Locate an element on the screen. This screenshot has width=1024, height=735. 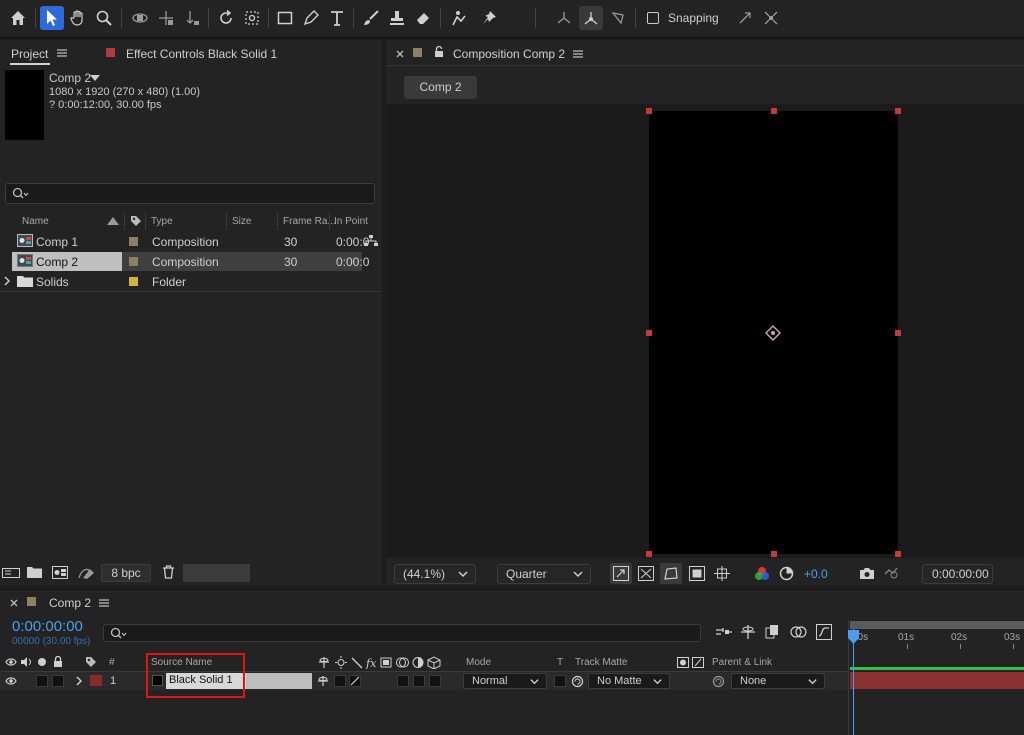
resolution-dropdown: Quarter is located at coordinates (544, 574).